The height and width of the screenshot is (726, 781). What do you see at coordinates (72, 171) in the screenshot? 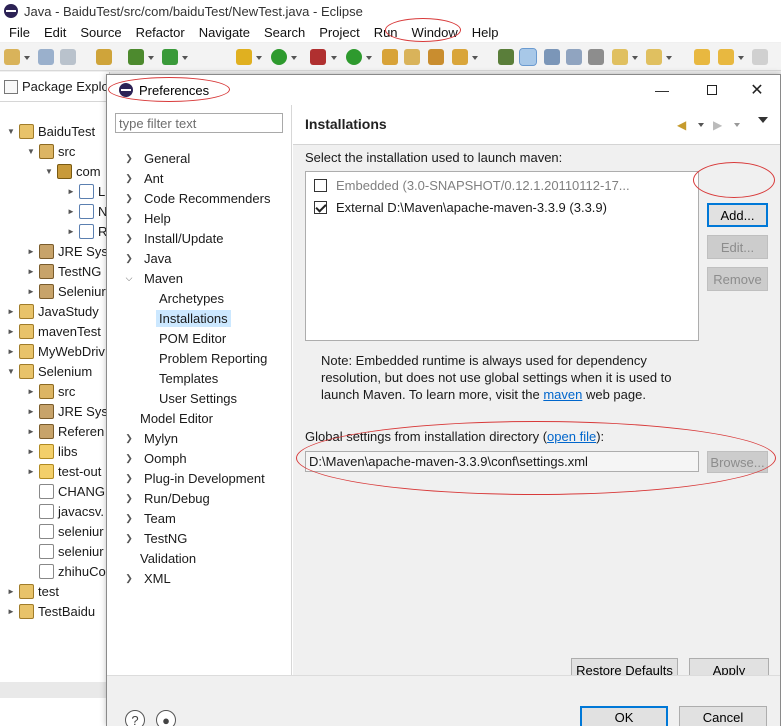
I see `tree-row-package-com: ▼ com` at bounding box center [72, 171].